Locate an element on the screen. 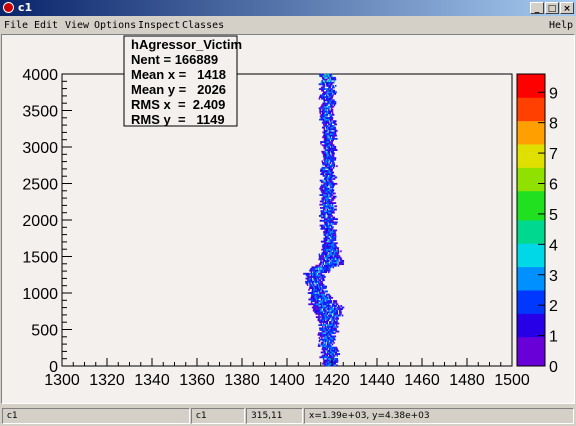 The image size is (576, 426). minimize-button: _ is located at coordinates (537, 8).